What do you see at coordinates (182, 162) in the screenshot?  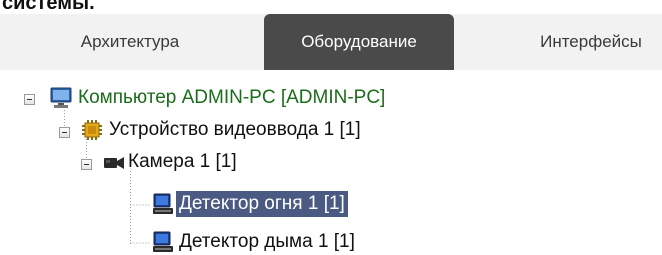 I see `tree-node-camera: Камера 1 [1]` at bounding box center [182, 162].